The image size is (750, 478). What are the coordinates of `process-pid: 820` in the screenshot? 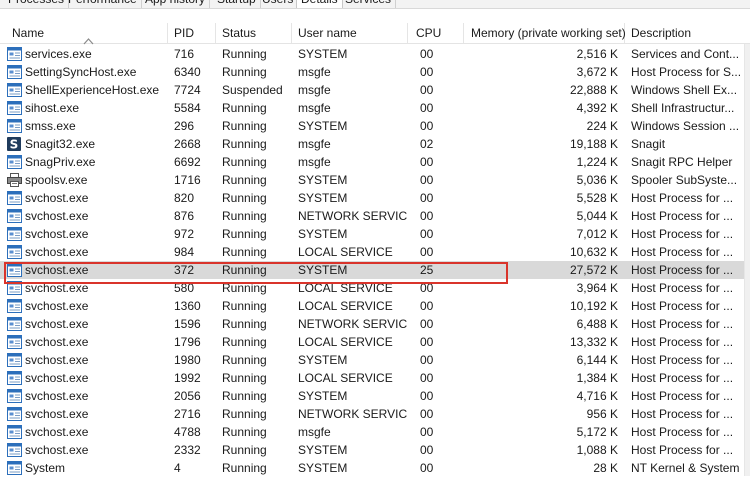 It's located at (184, 198).